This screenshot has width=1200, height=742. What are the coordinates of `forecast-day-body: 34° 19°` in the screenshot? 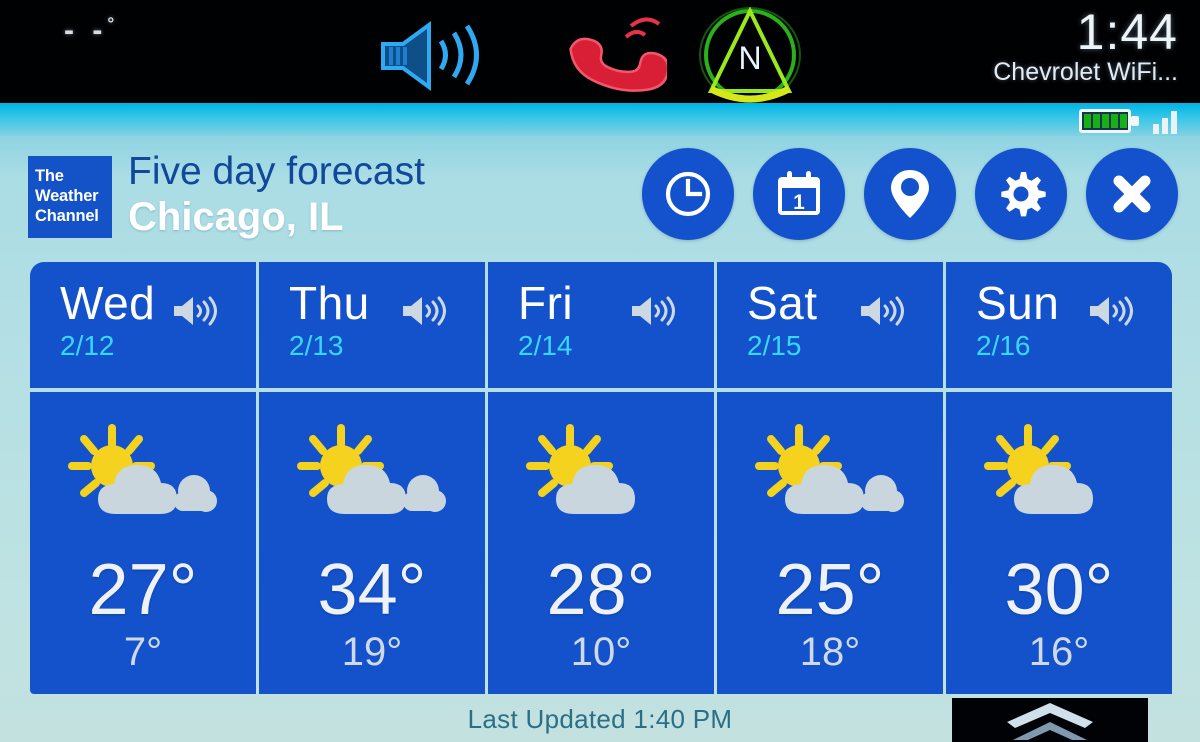 It's located at (372, 543).